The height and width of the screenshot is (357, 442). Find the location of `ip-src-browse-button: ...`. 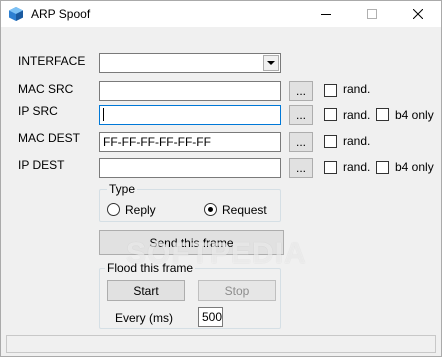

ip-src-browse-button: ... is located at coordinates (301, 115).